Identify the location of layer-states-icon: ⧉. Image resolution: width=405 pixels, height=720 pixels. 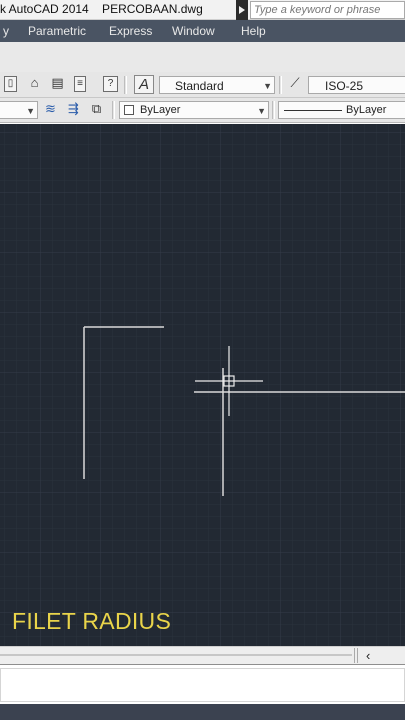
(96, 110).